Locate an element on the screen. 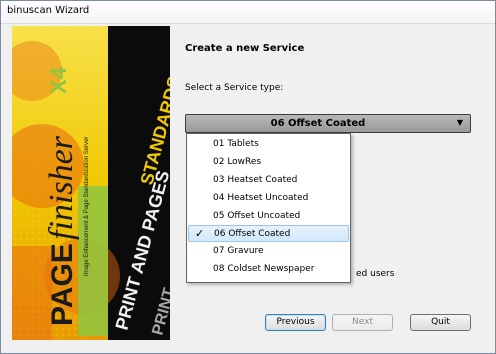  service-option: 05 Offset Uncoated is located at coordinates (268, 216).